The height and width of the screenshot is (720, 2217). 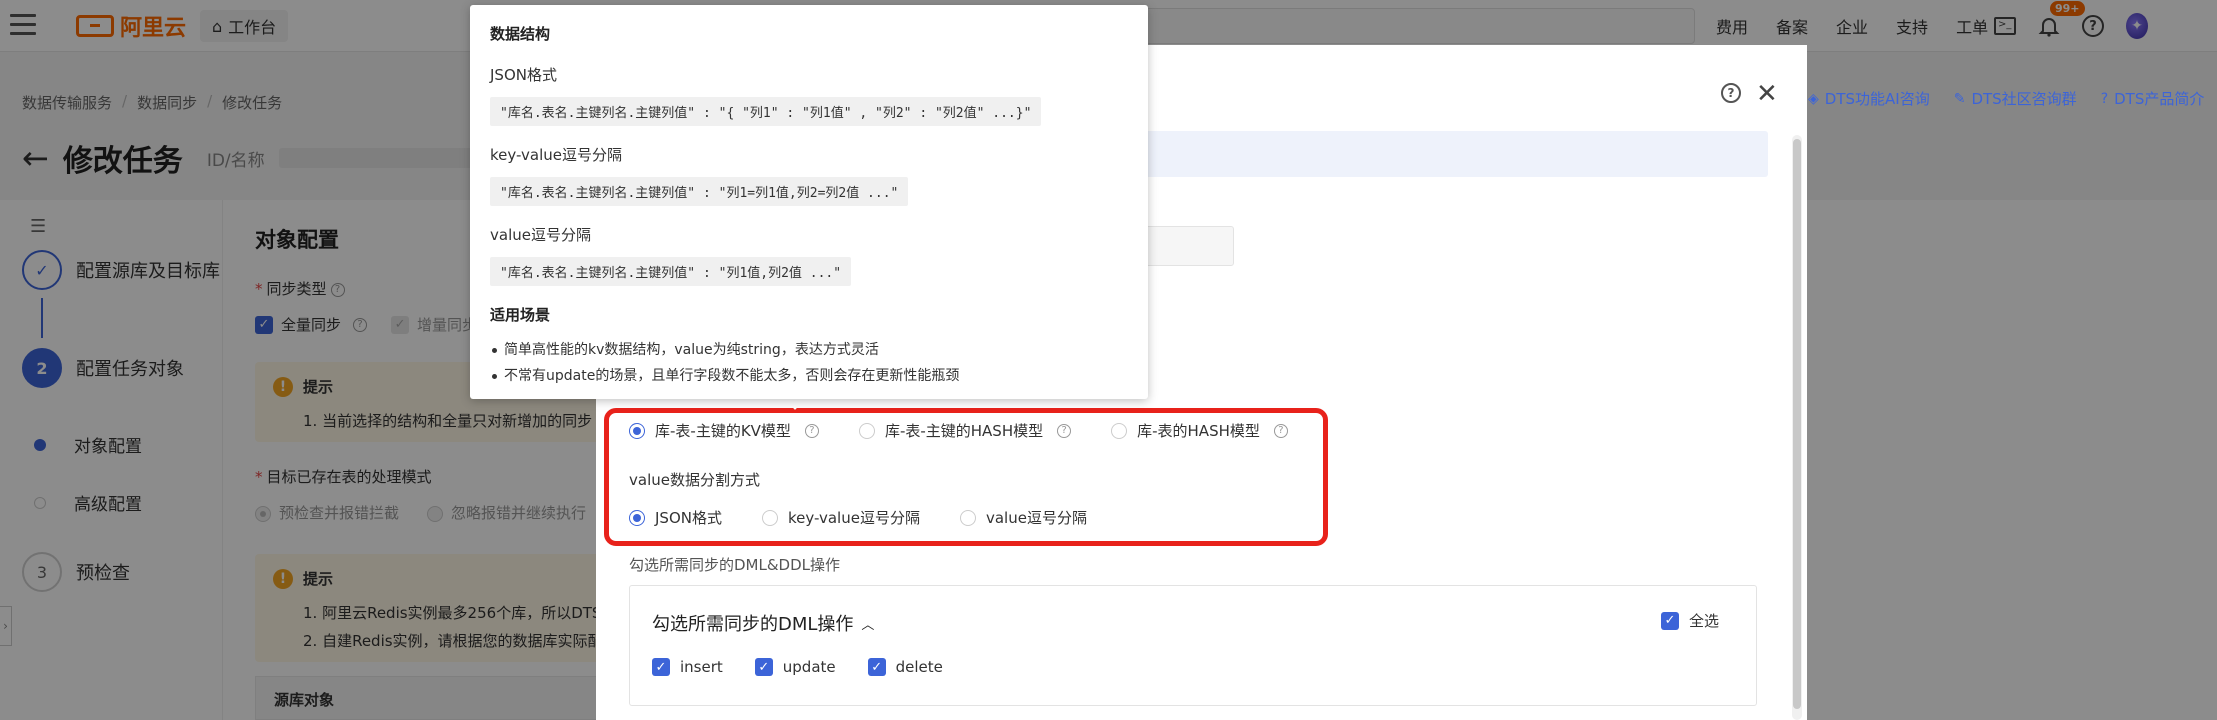 I want to click on dml-op-label: delete, so click(x=919, y=667).